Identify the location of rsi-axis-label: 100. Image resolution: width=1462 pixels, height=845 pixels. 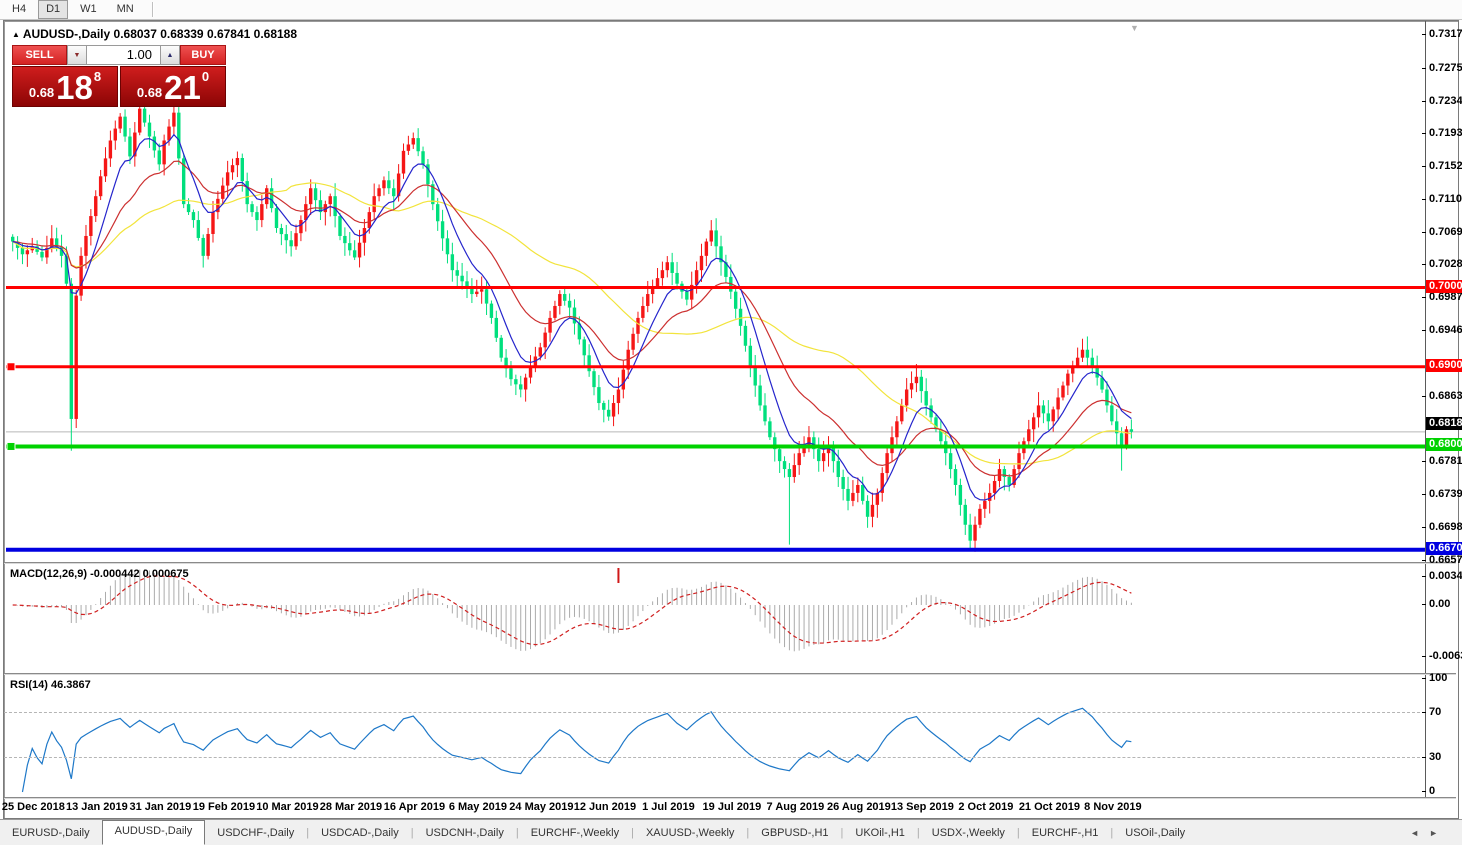
(1438, 678).